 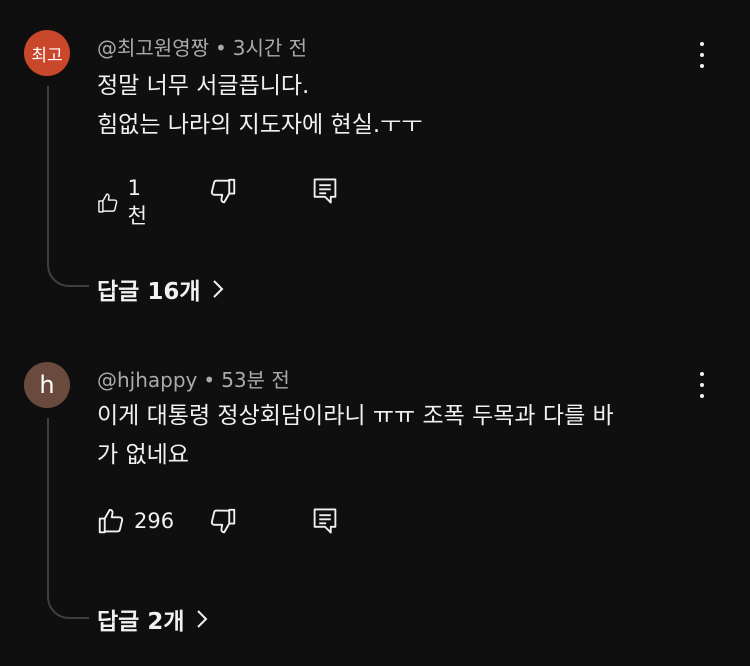 I want to click on replies-label: 답글 16개, so click(x=149, y=292).